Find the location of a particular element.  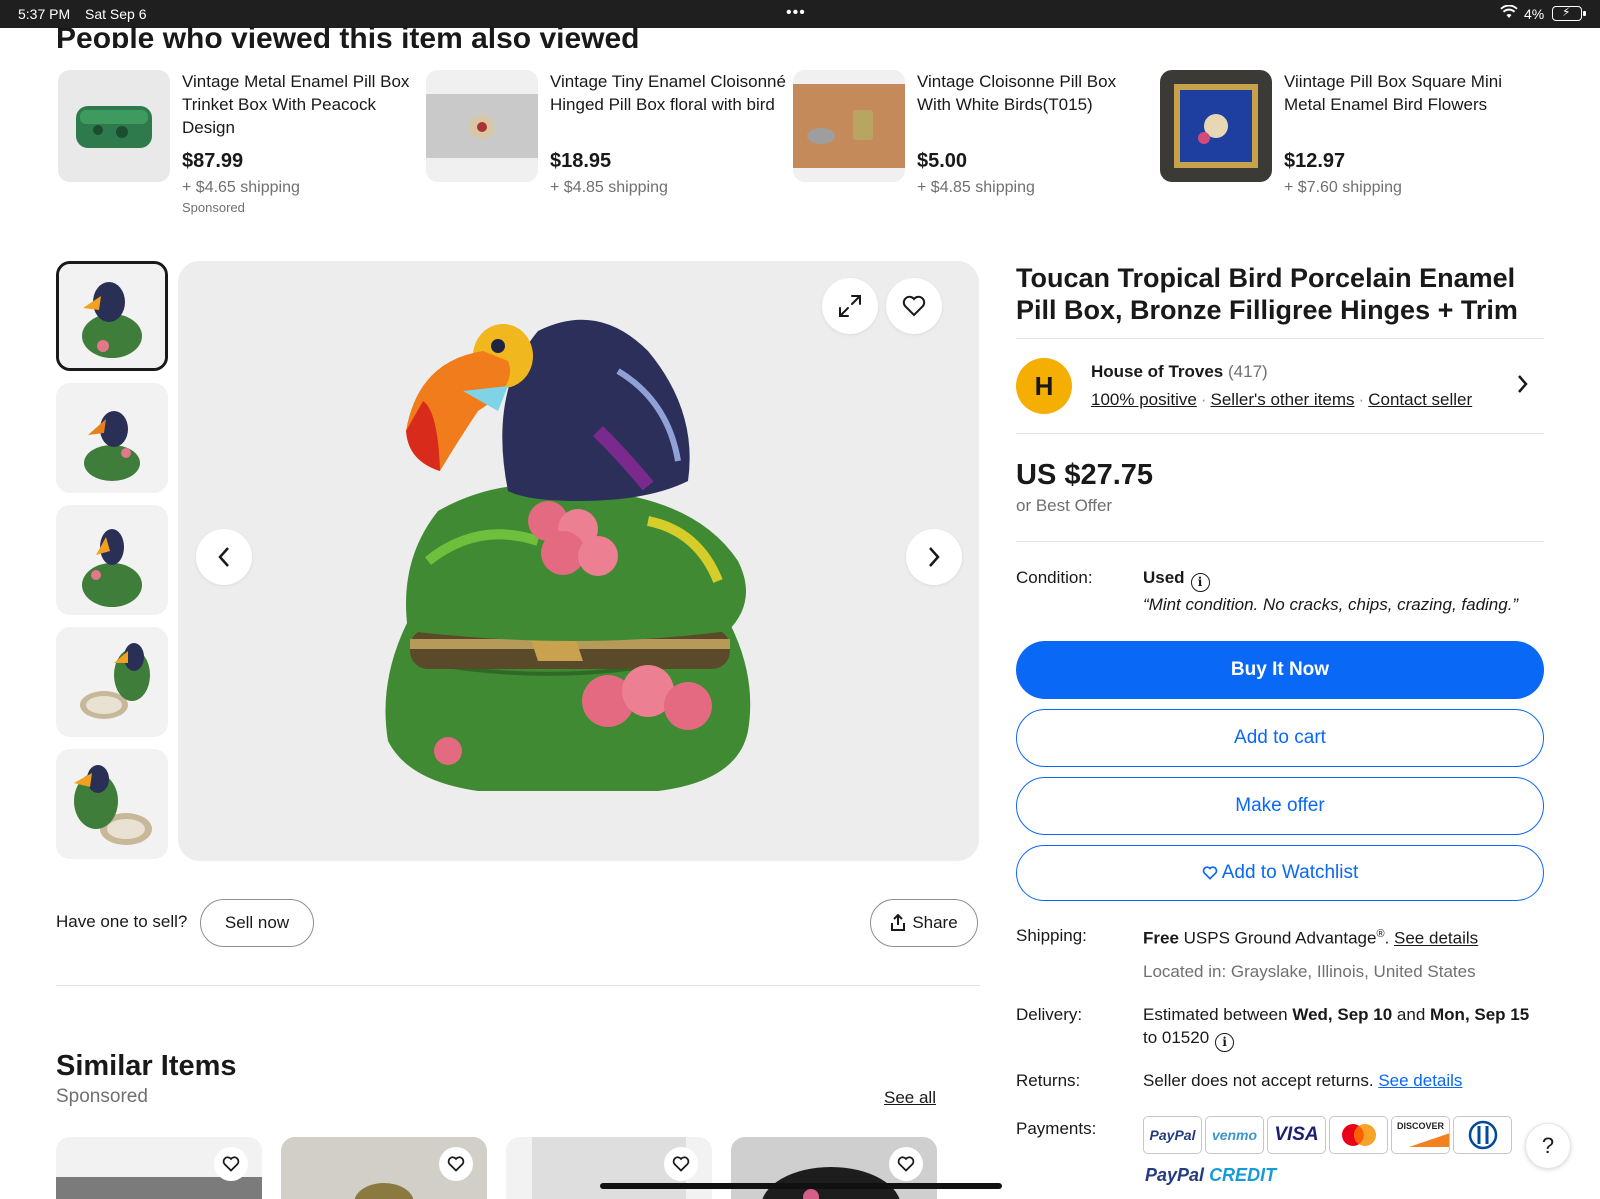

condition-label: Condition: is located at coordinates (1054, 577).